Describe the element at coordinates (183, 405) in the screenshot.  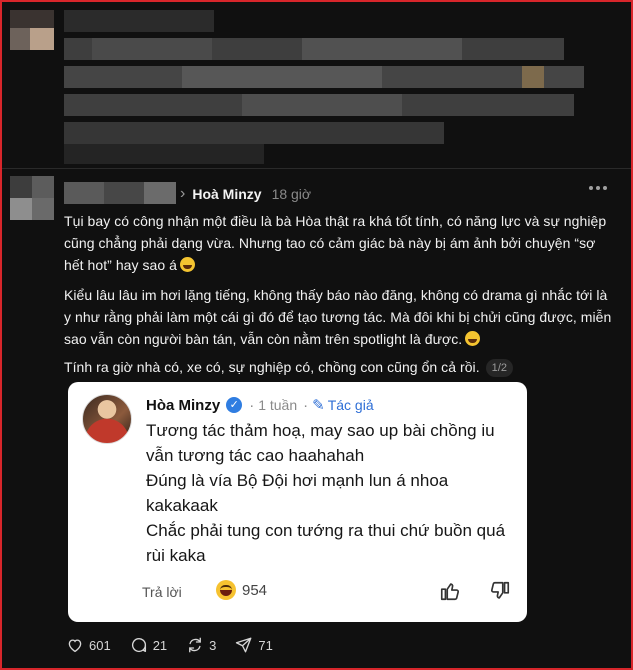
I see `reply-author-name: Hòa Minzy` at that location.